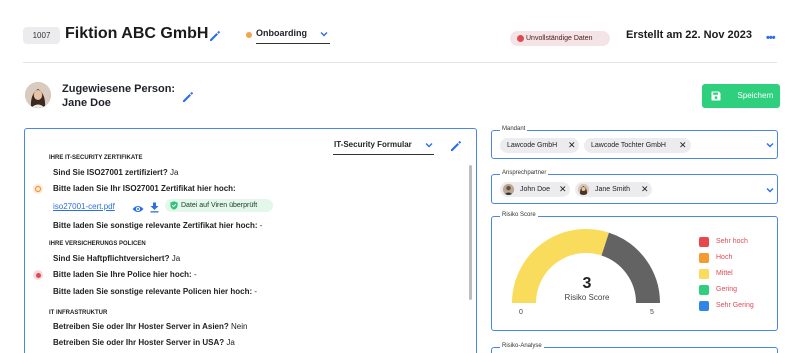  What do you see at coordinates (628, 145) in the screenshot?
I see `chip-label: Lawcode Tochter GmbH` at bounding box center [628, 145].